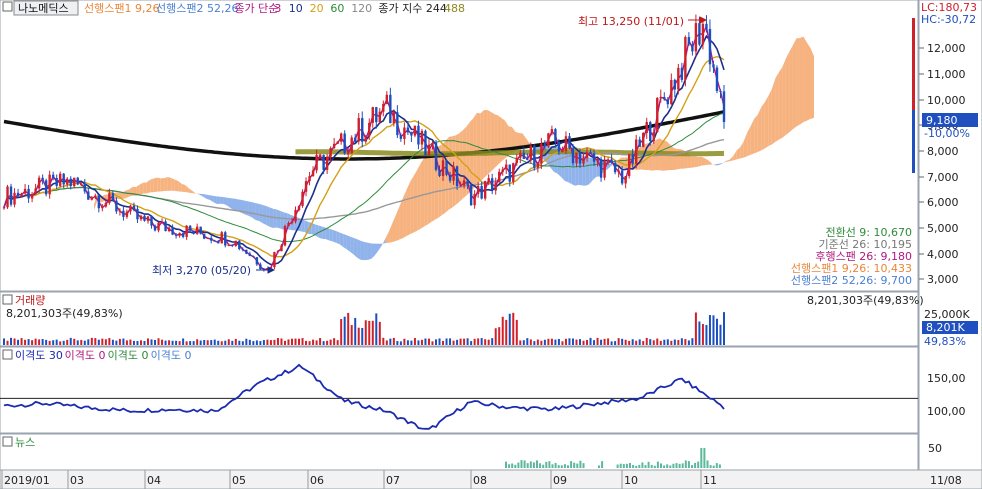 The width and height of the screenshot is (982, 489). I want to click on disparity-collapse-icon, so click(7, 354).